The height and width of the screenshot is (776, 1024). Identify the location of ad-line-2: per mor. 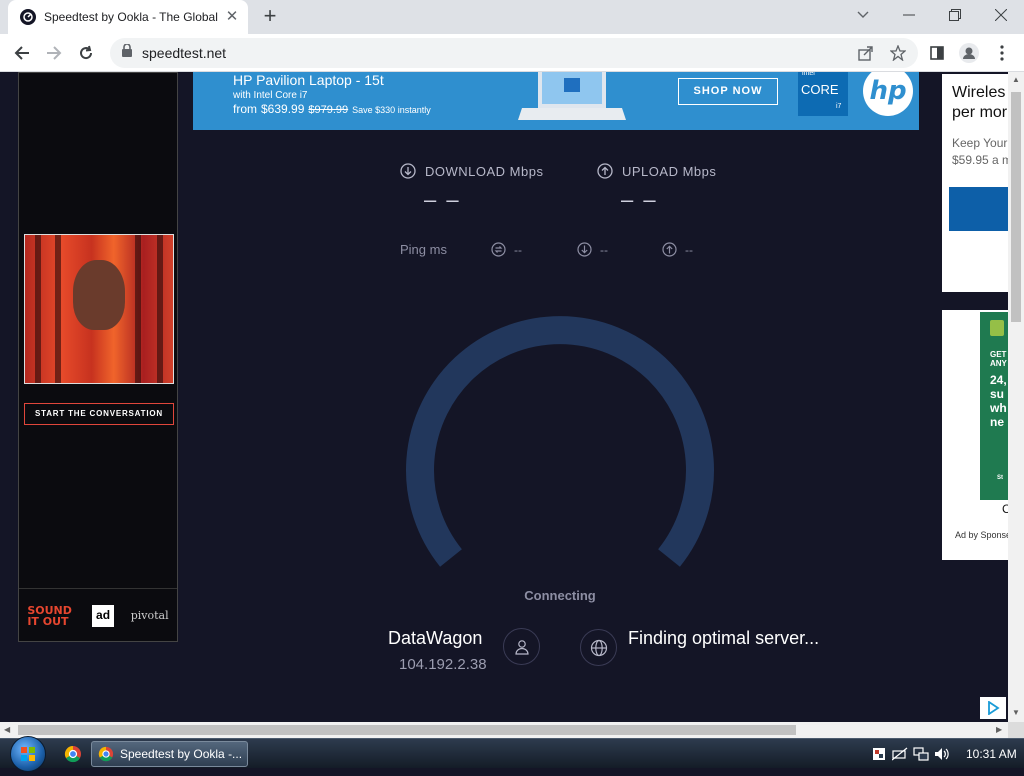
(980, 112).